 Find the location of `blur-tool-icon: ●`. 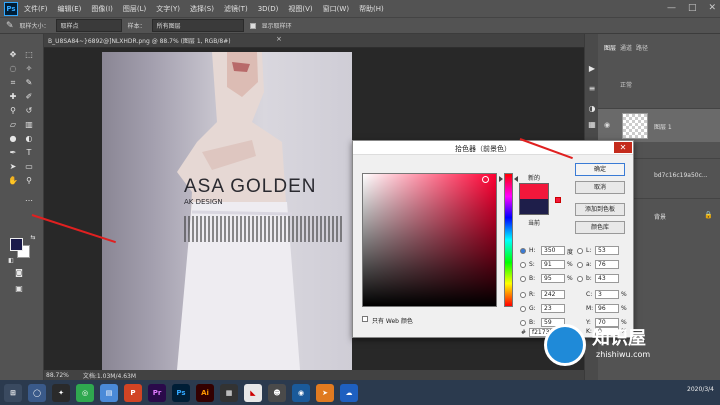

blur-tool-icon: ● is located at coordinates (13, 139).